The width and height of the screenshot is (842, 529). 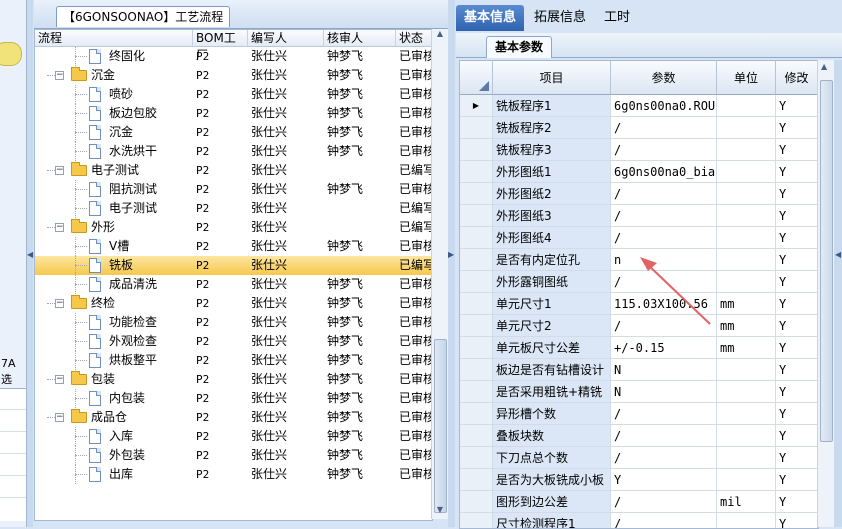 I want to click on tree-vertical-scrollbar: ▲ ▼, so click(x=439, y=274).